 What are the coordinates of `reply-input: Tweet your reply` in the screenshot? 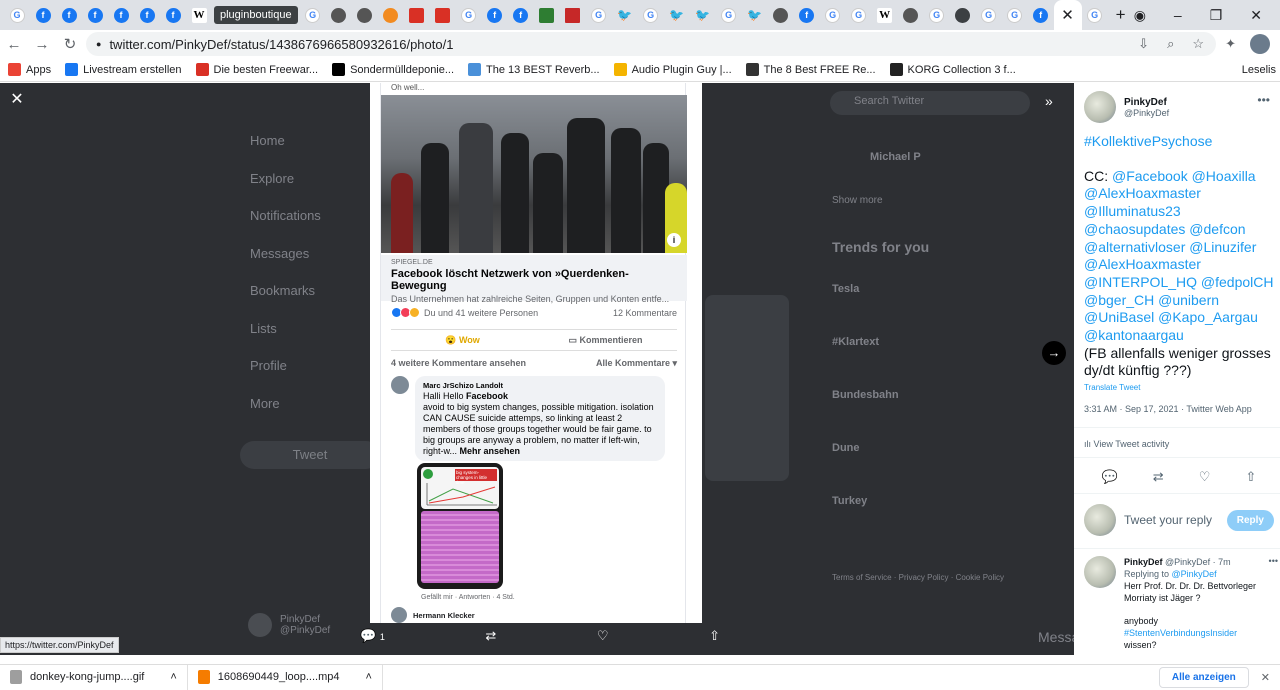 It's located at (1168, 520).